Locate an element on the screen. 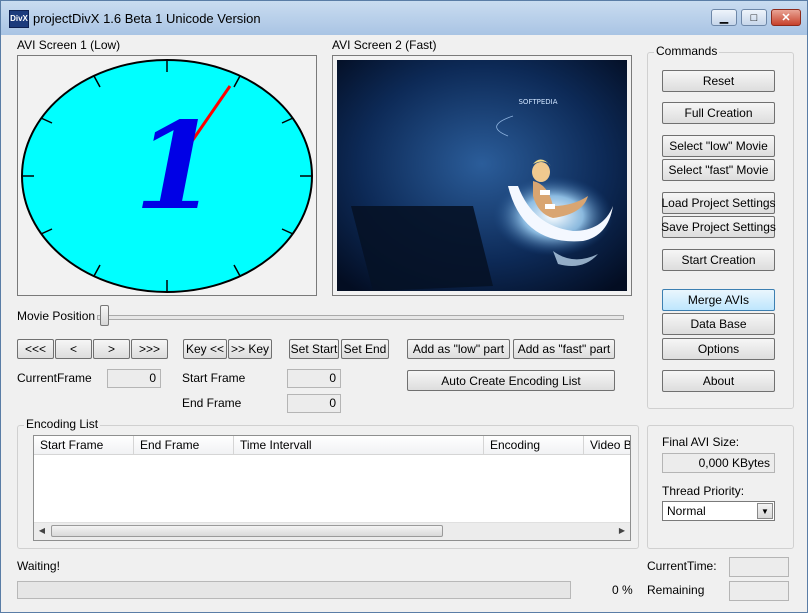 The height and width of the screenshot is (613, 808). auto-create-encoding-list-button: Auto Create Encoding List is located at coordinates (511, 380).